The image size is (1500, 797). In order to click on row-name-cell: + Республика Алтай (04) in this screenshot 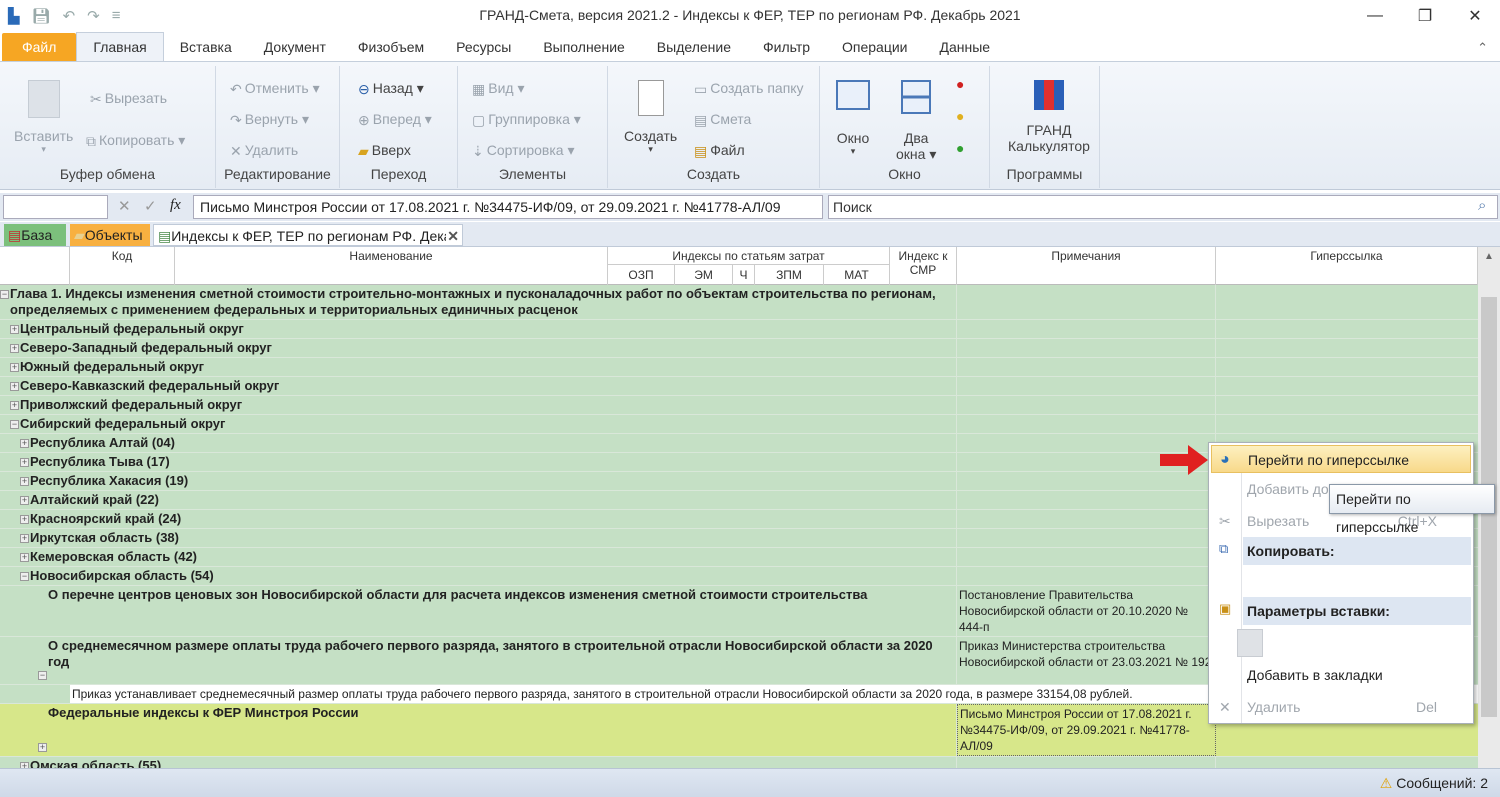, I will do `click(478, 443)`.